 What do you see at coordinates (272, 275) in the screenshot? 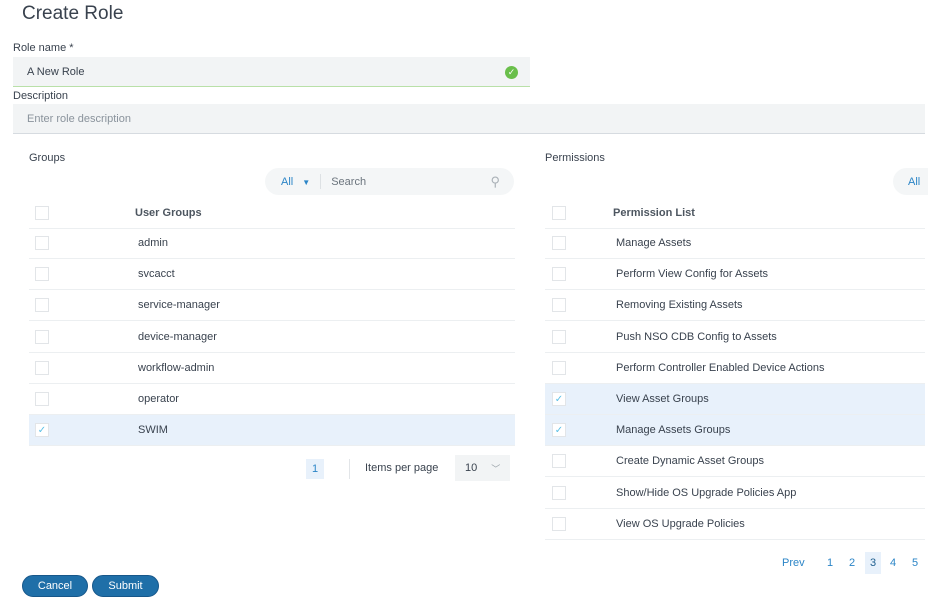
I see `table-row: svcacct` at bounding box center [272, 275].